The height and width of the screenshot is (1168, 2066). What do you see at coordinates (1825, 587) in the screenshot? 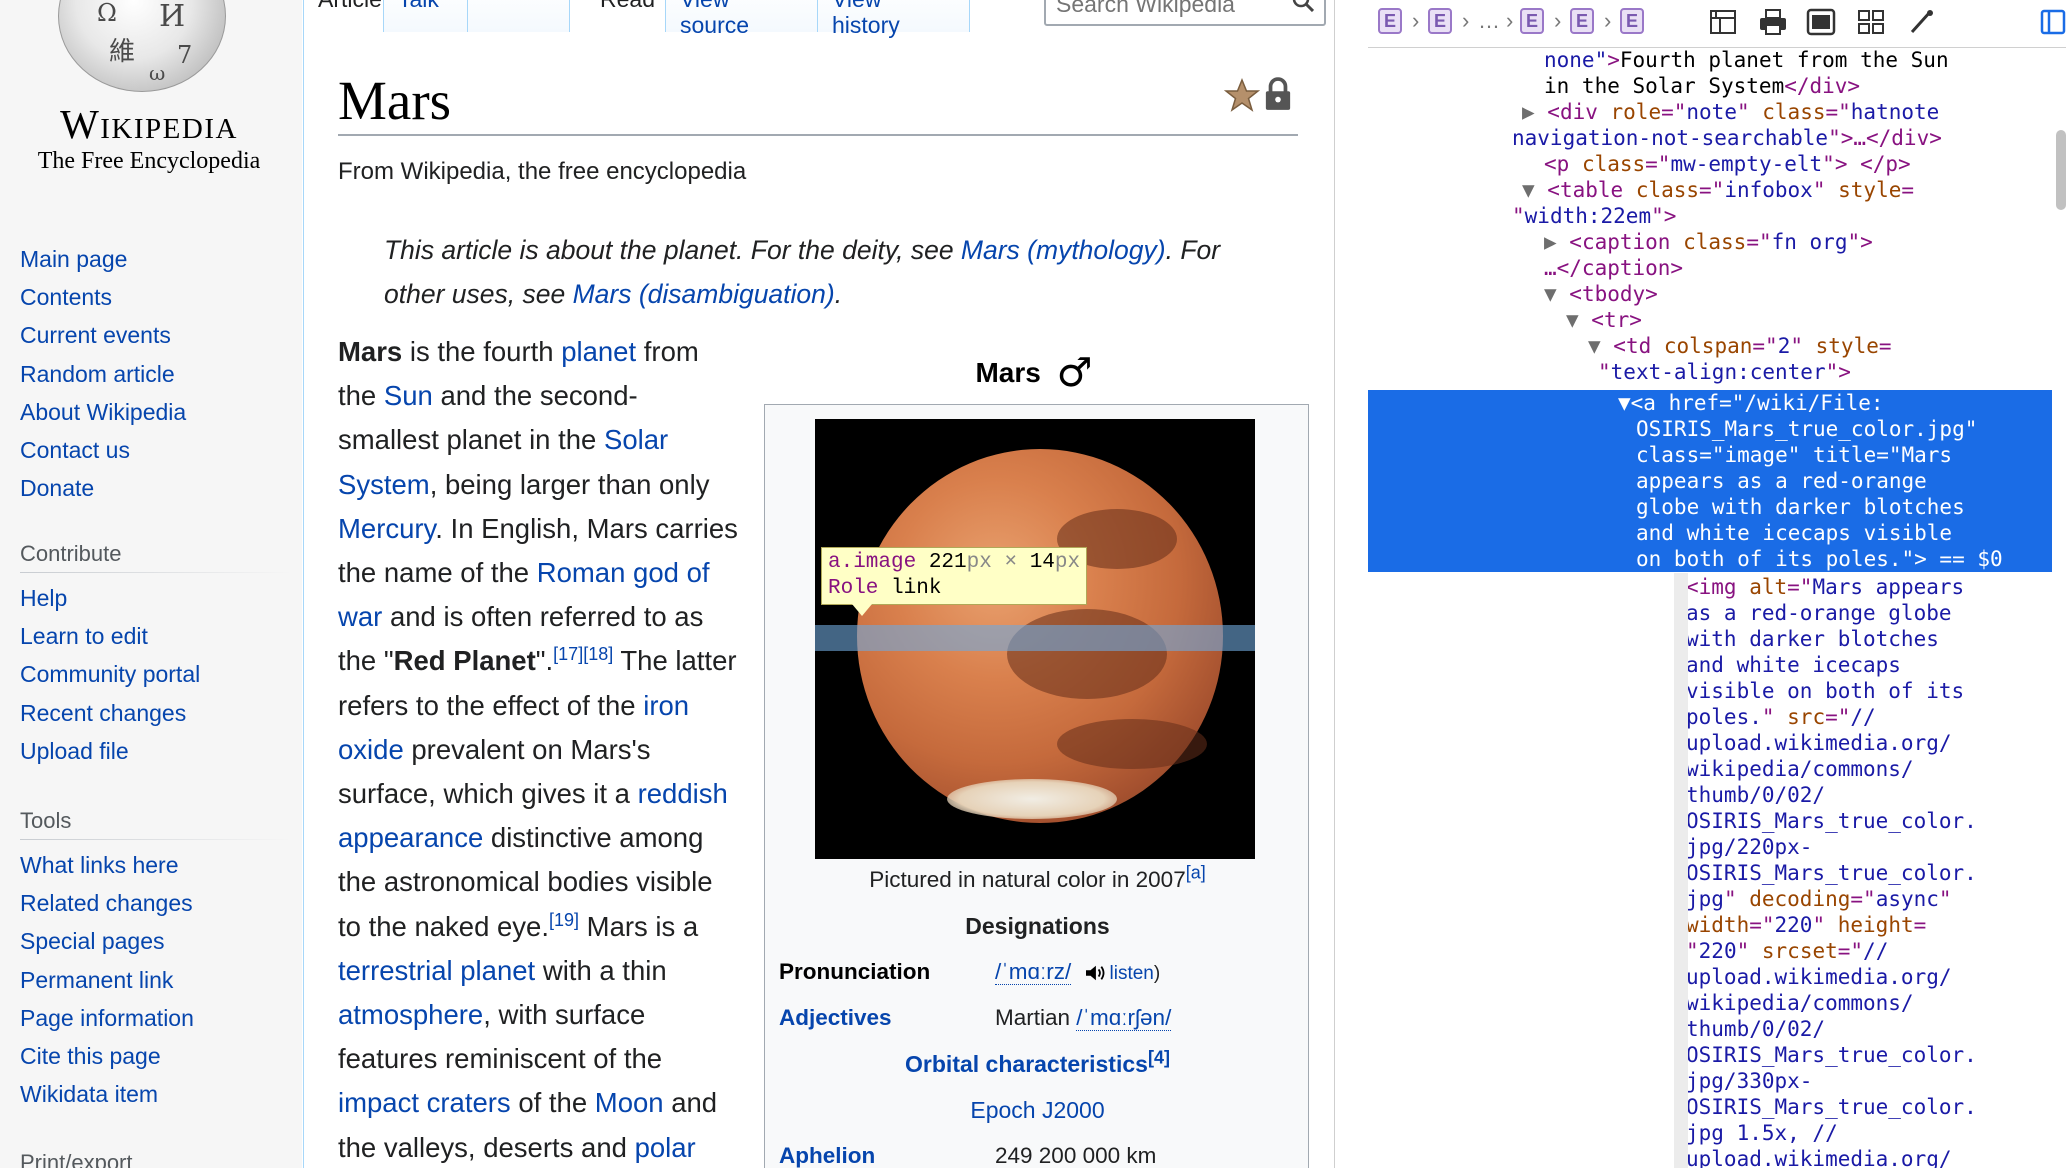
I see `dom-tree-line: <img alt="Mars appears` at bounding box center [1825, 587].